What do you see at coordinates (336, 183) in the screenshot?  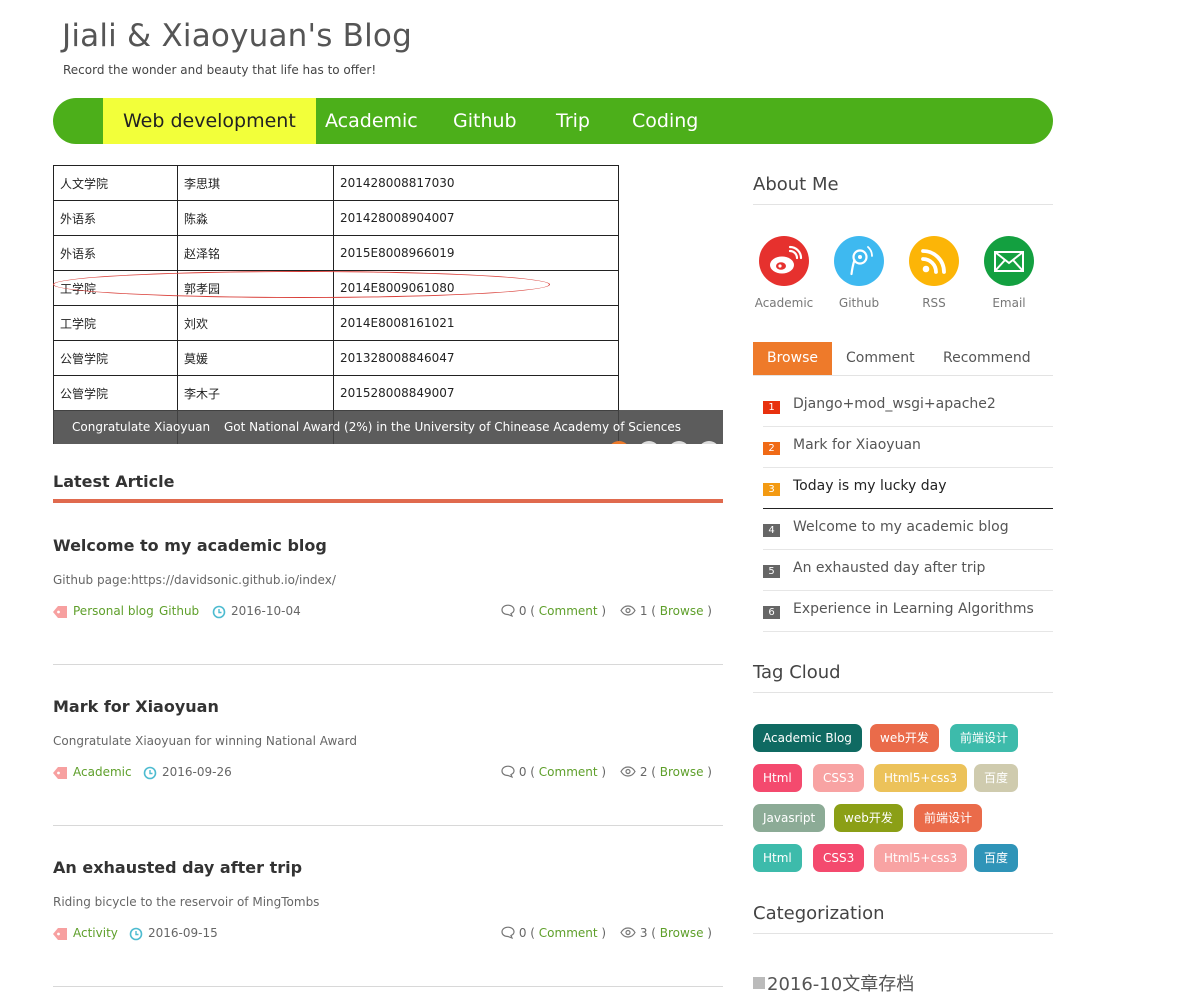 I see `table-row: 人文学院 李思琪 201428008817030` at bounding box center [336, 183].